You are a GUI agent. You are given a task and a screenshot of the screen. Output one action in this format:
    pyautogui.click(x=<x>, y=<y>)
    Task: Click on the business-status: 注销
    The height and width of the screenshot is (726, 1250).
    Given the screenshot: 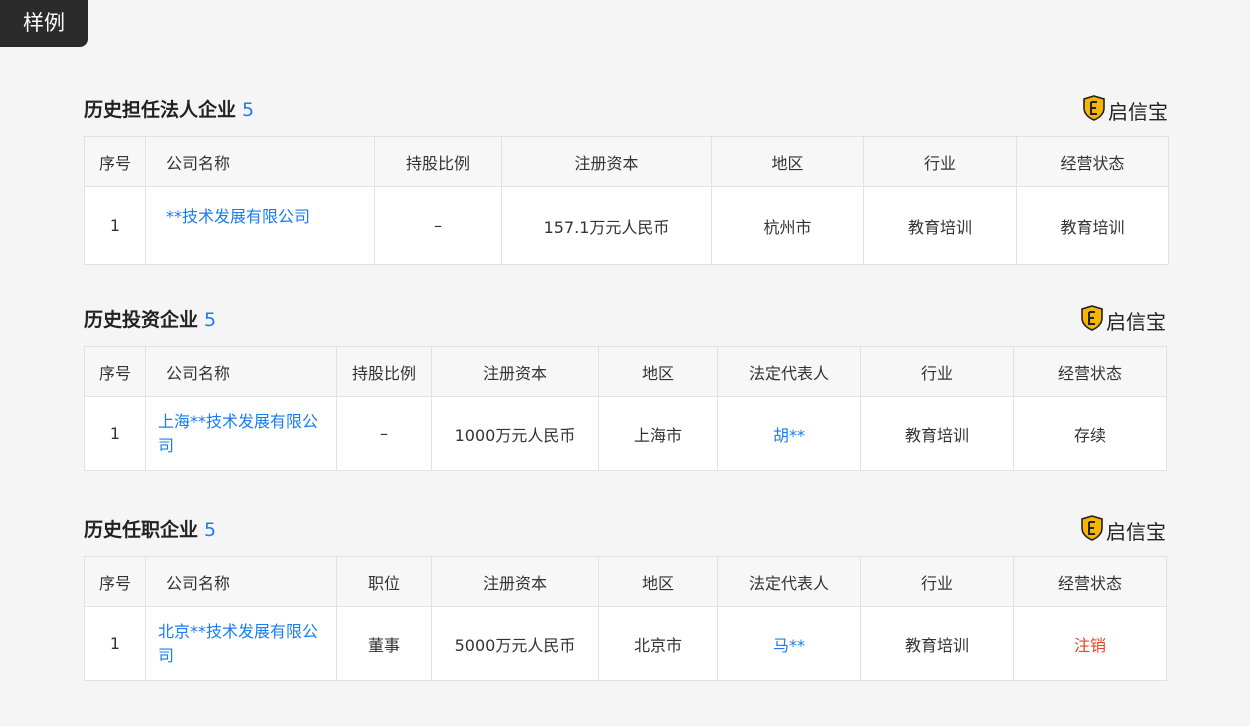 What is the action you would take?
    pyautogui.click(x=1090, y=643)
    